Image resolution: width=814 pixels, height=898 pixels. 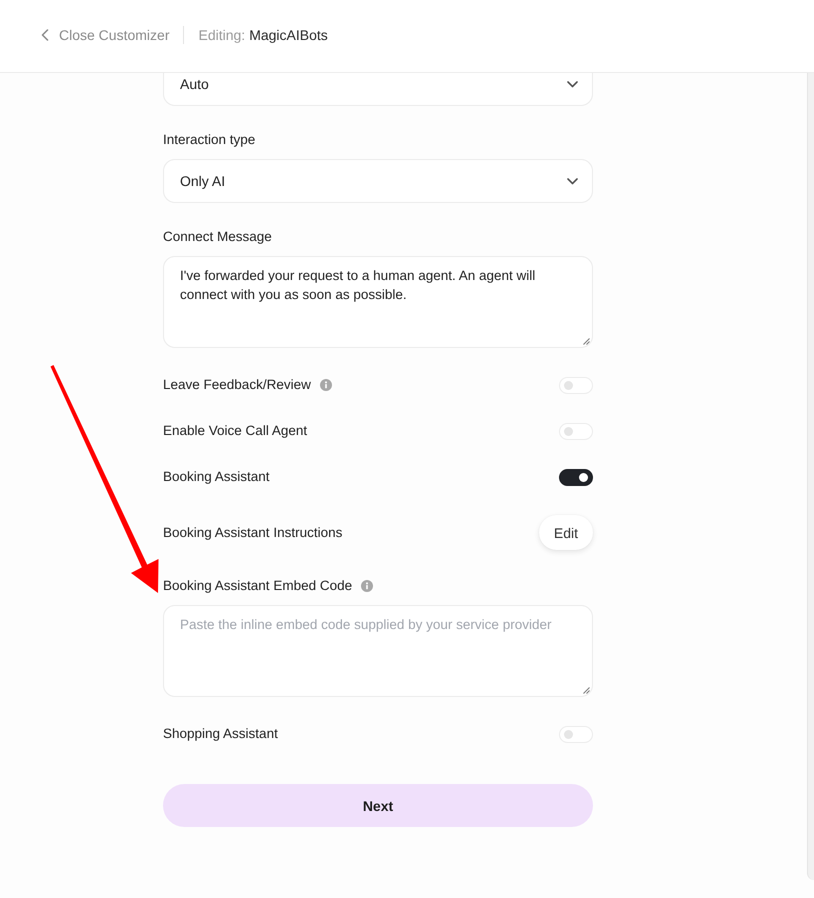 I want to click on edit-button: Edit, so click(x=565, y=532).